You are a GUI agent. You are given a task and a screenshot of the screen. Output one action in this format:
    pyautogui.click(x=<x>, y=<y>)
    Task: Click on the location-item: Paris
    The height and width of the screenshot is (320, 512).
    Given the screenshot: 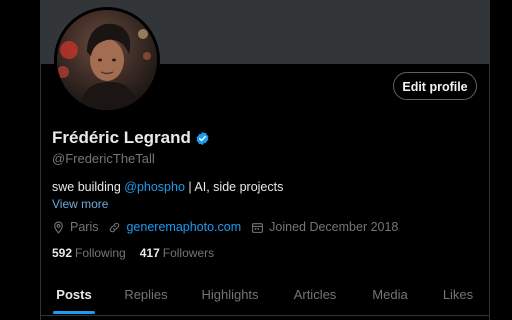 What is the action you would take?
    pyautogui.click(x=75, y=227)
    